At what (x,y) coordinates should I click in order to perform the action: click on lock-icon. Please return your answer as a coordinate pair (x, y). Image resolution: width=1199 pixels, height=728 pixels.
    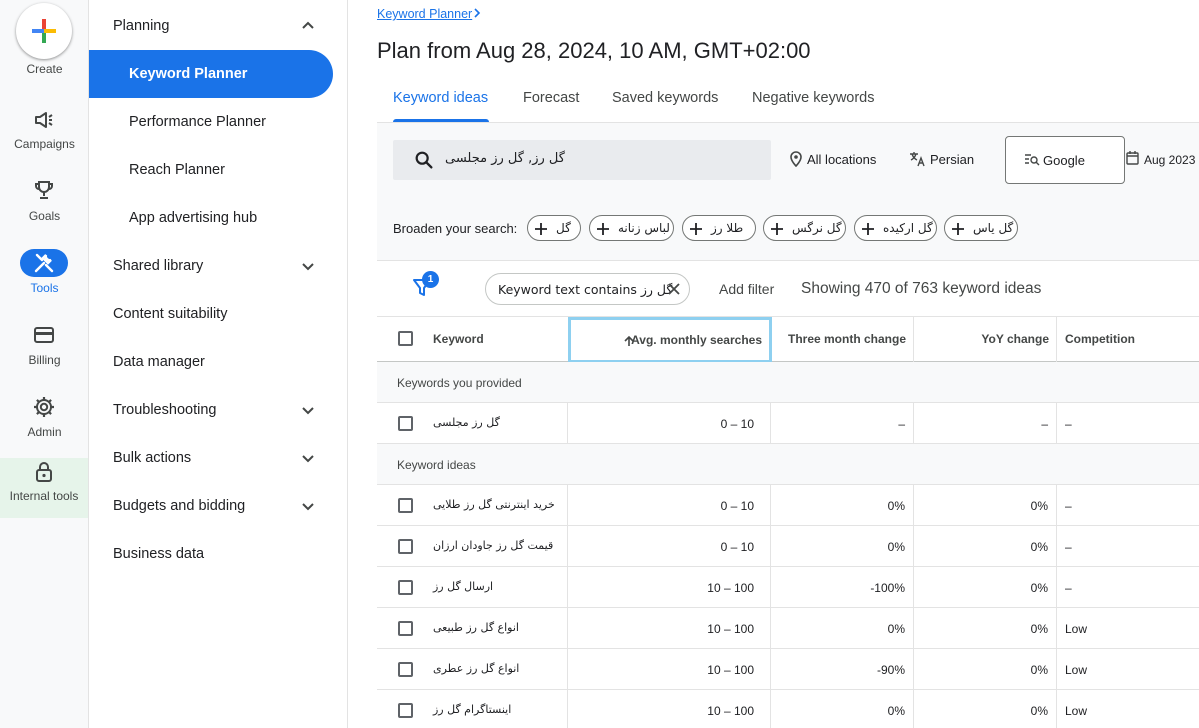
    Looking at the image, I should click on (44, 472).